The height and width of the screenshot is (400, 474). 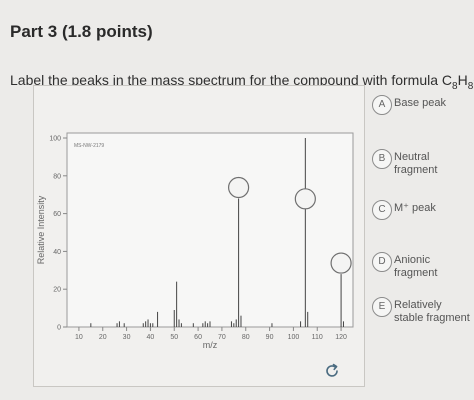 What do you see at coordinates (416, 266) in the screenshot?
I see `choice-label-d: Anionic fragment` at bounding box center [416, 266].